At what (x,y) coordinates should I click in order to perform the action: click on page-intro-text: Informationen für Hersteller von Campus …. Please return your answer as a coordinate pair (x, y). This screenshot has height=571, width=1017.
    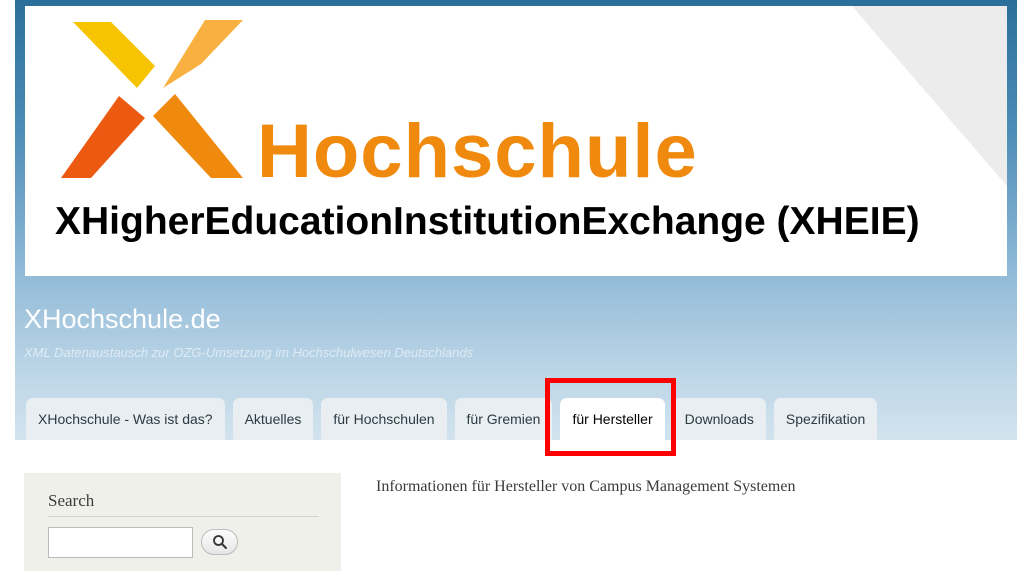
    Looking at the image, I should click on (586, 486).